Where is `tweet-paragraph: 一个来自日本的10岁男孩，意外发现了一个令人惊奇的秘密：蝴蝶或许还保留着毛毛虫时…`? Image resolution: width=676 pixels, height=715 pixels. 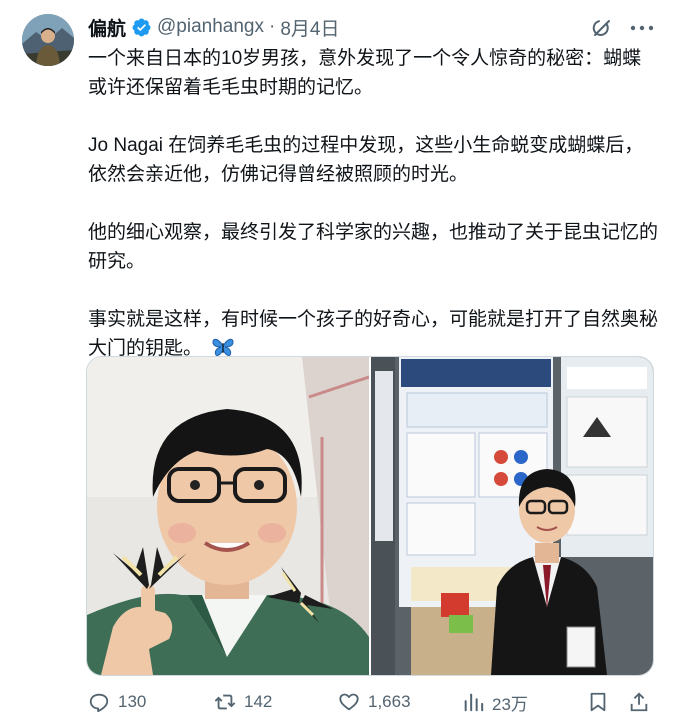 tweet-paragraph: 一个来自日本的10岁男孩，意外发现了一个令人惊奇的秘密：蝴蝶或许还保留着毛毛虫时… is located at coordinates (365, 73).